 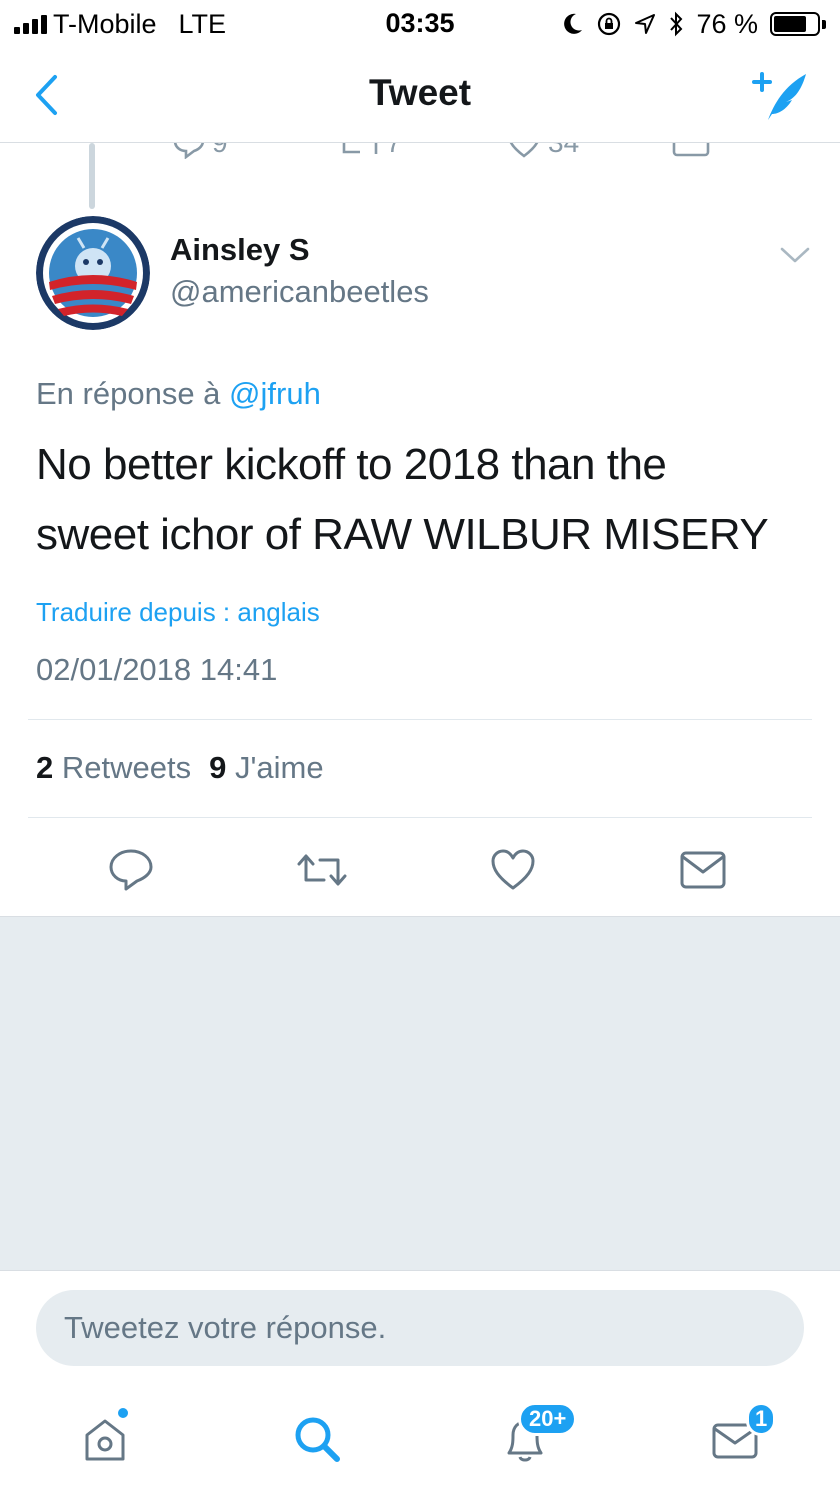 What do you see at coordinates (420, 158) in the screenshot?
I see `previous-tweet-actions: 9 7 34` at bounding box center [420, 158].